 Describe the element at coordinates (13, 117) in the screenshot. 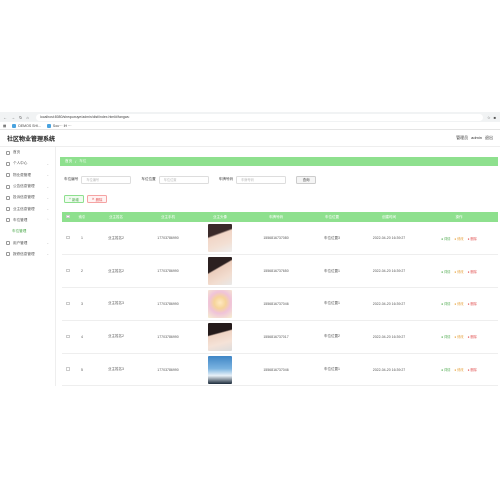

I see `forward-icon: →` at that location.